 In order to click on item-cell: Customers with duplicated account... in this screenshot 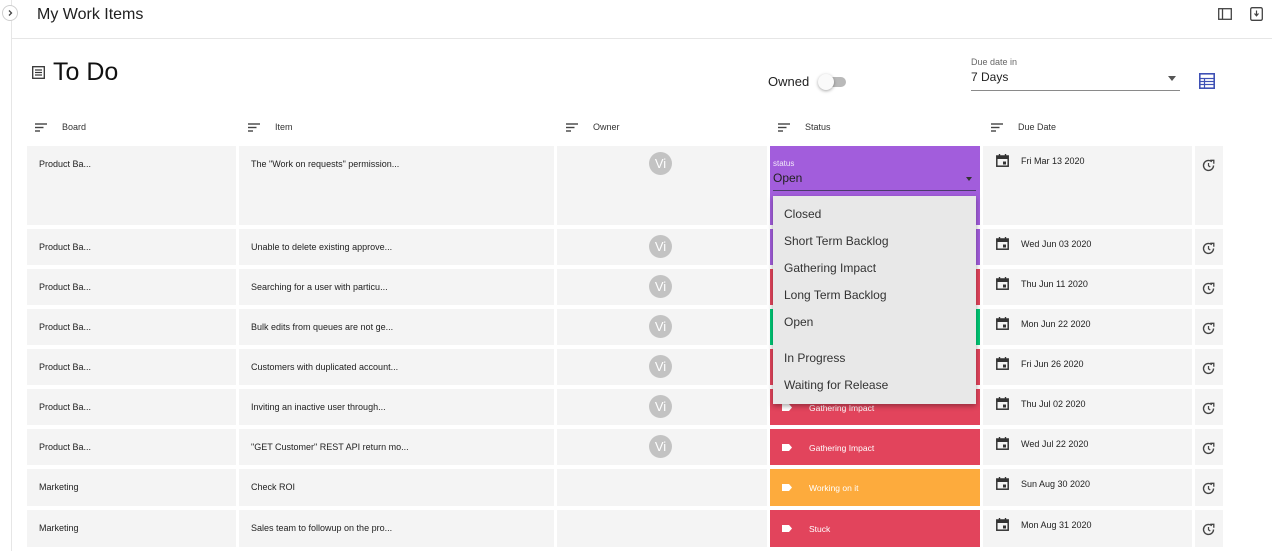, I will do `click(396, 367)`.